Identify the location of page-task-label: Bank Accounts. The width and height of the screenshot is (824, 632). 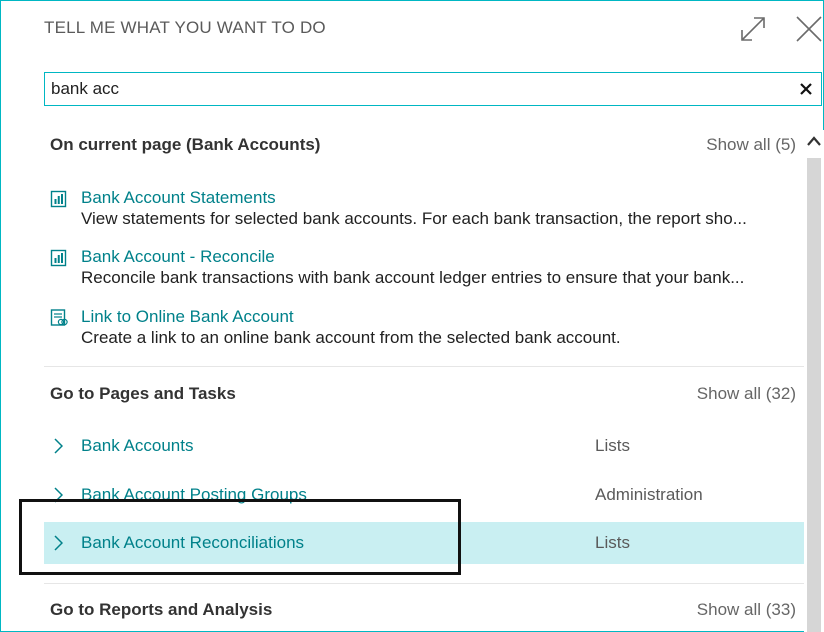
(137, 446).